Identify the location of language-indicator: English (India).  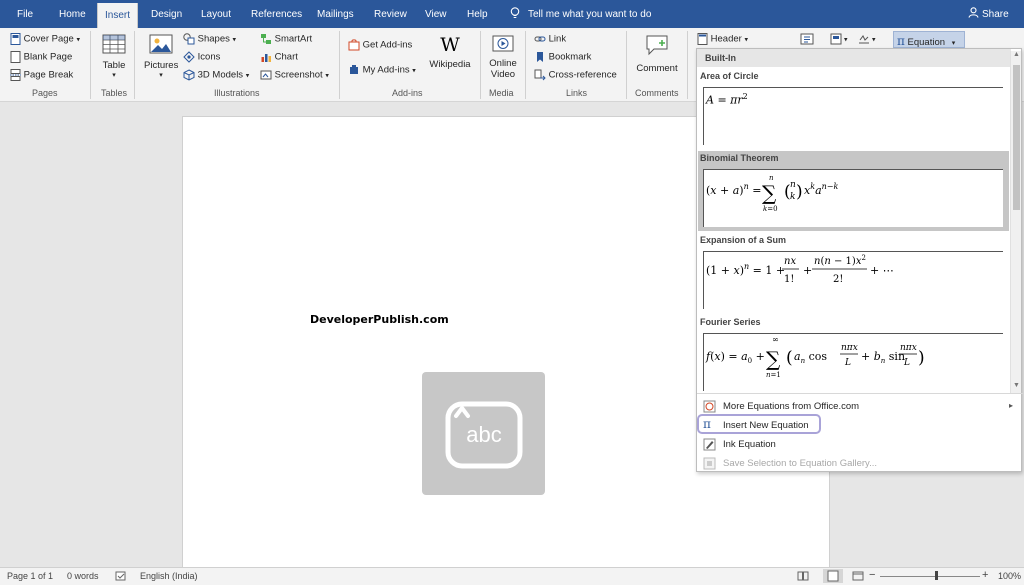
(169, 576).